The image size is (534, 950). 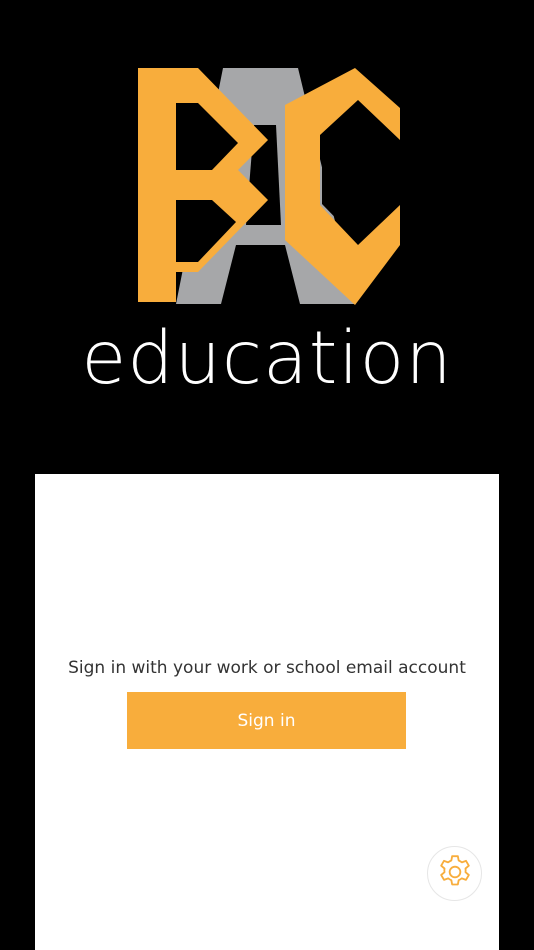 I want to click on bac-monogram, so click(x=269, y=186).